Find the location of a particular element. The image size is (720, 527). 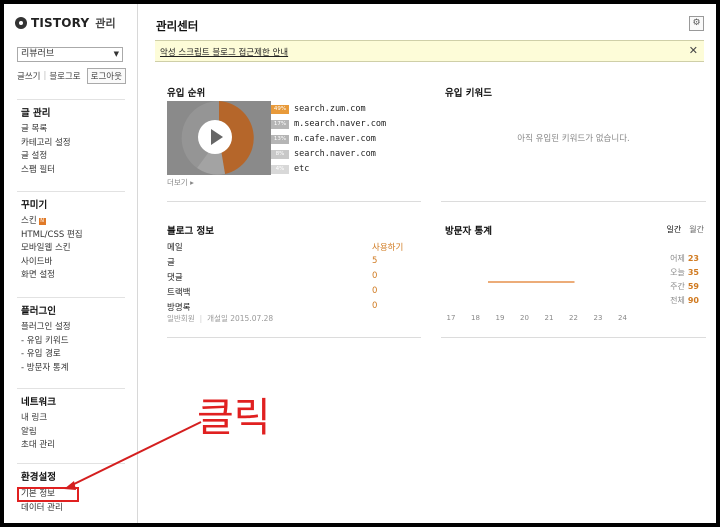

sidebar-item-notifications: 알림 is located at coordinates (79, 433).